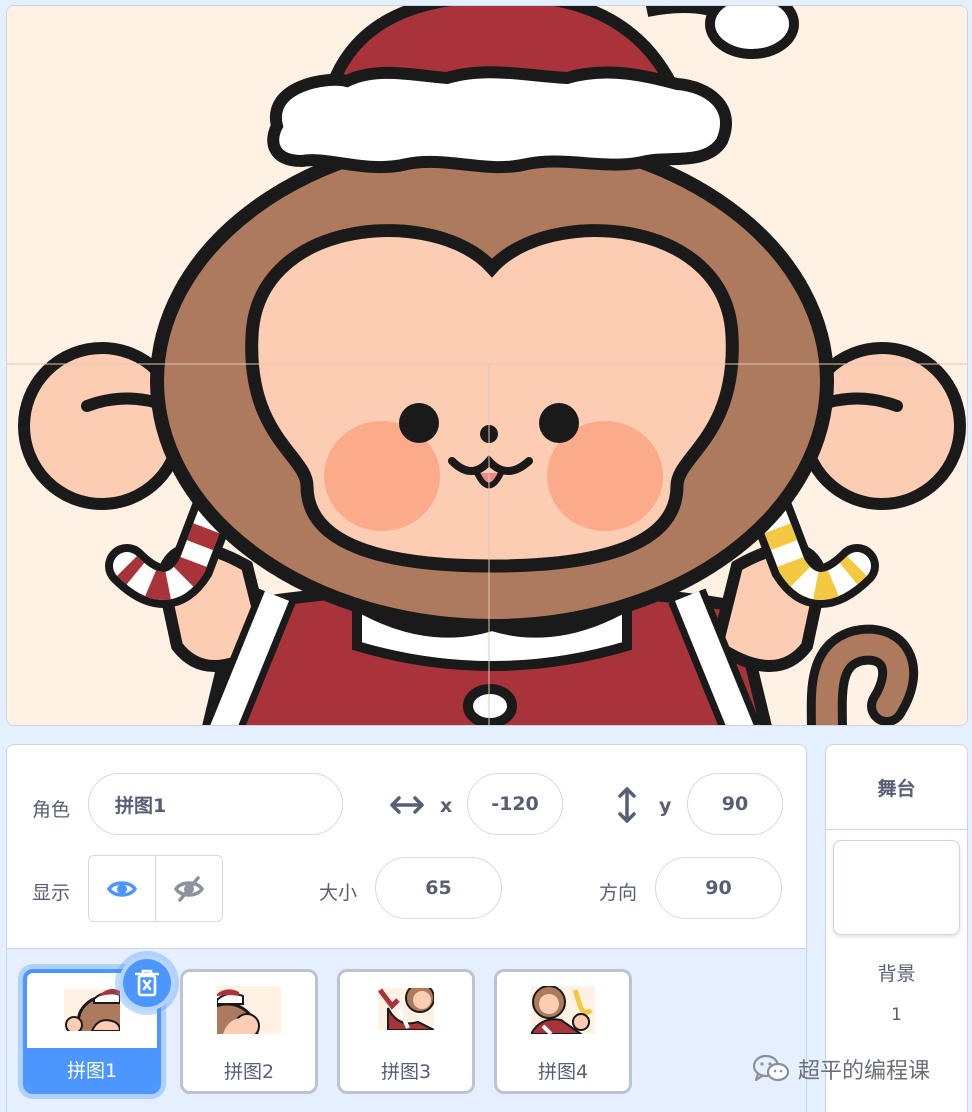 The width and height of the screenshot is (972, 1112). I want to click on stage-thumbnail, so click(896, 887).